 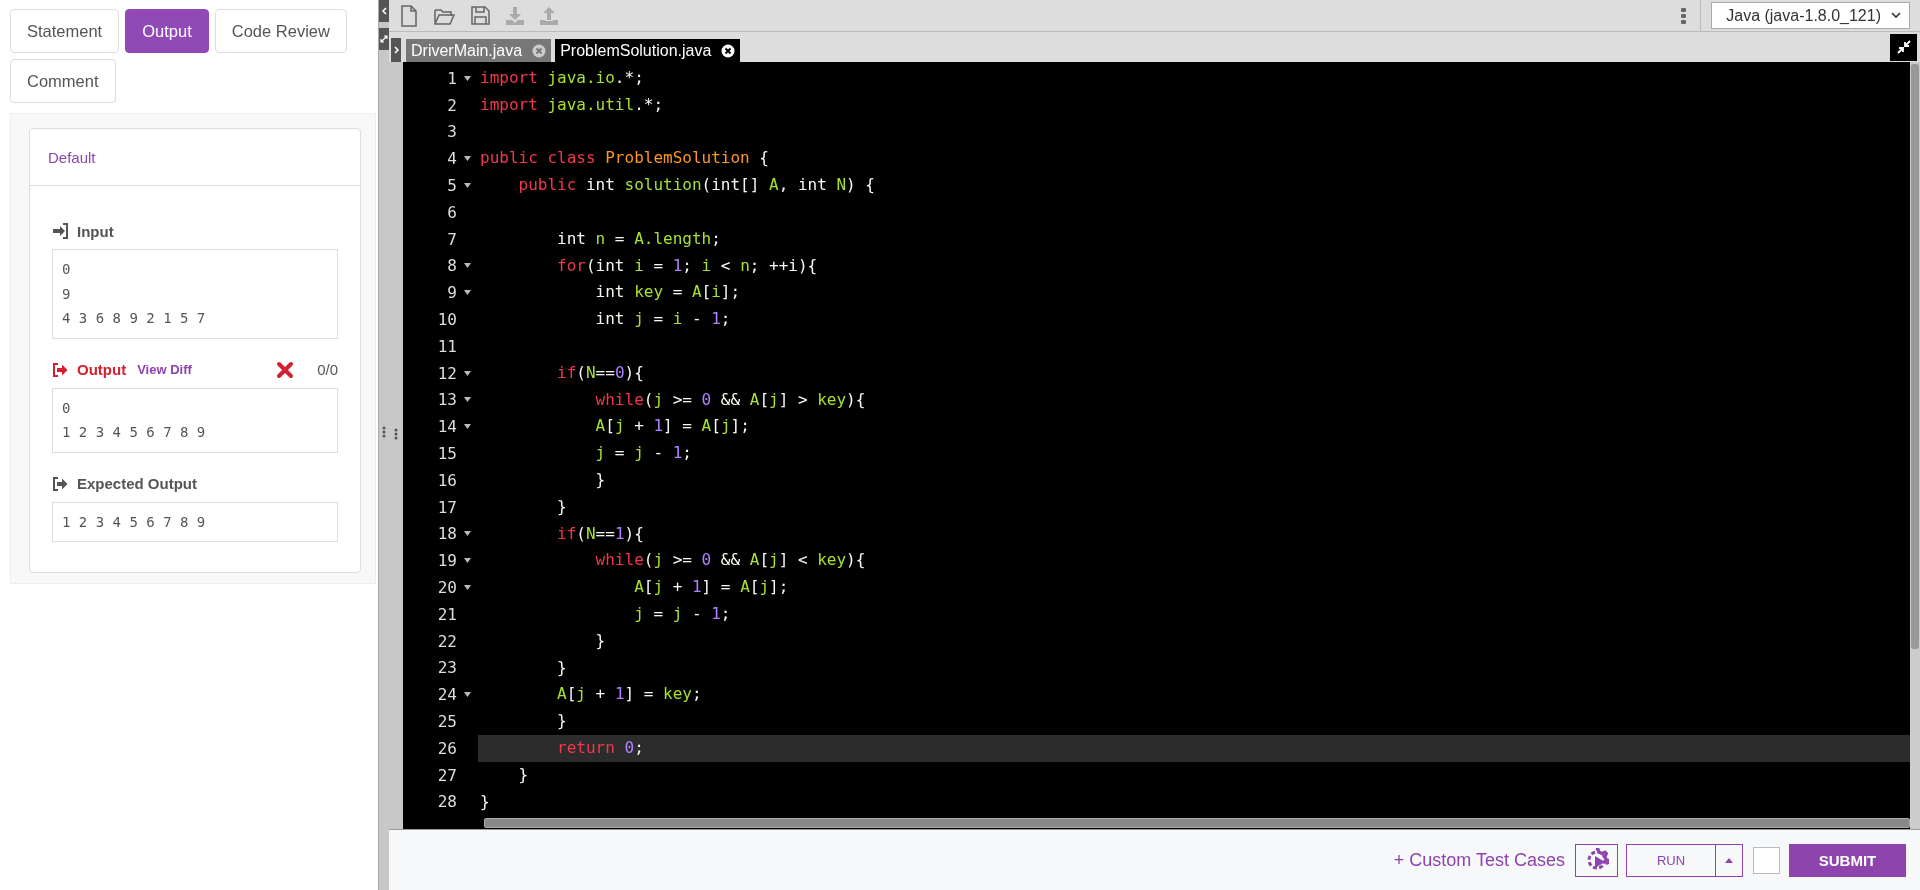 What do you see at coordinates (60, 483) in the screenshot?
I see `sign-out-icon` at bounding box center [60, 483].